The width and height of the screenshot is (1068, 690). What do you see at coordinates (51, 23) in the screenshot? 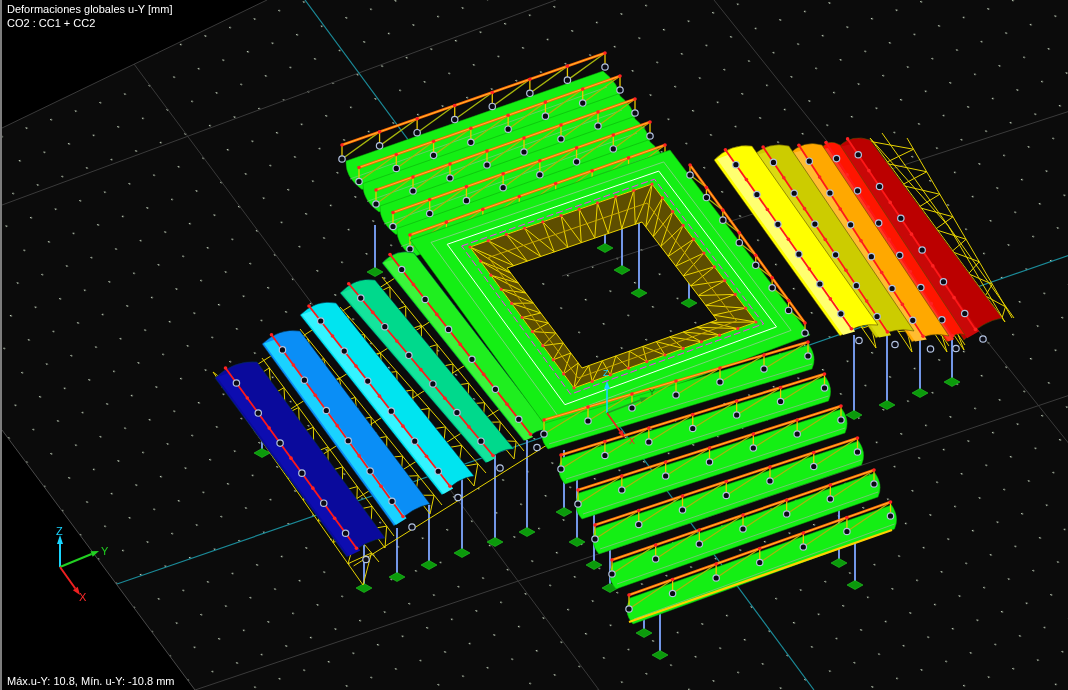
I see `load-combination-label: CO2 : CC1 + CC2` at bounding box center [51, 23].